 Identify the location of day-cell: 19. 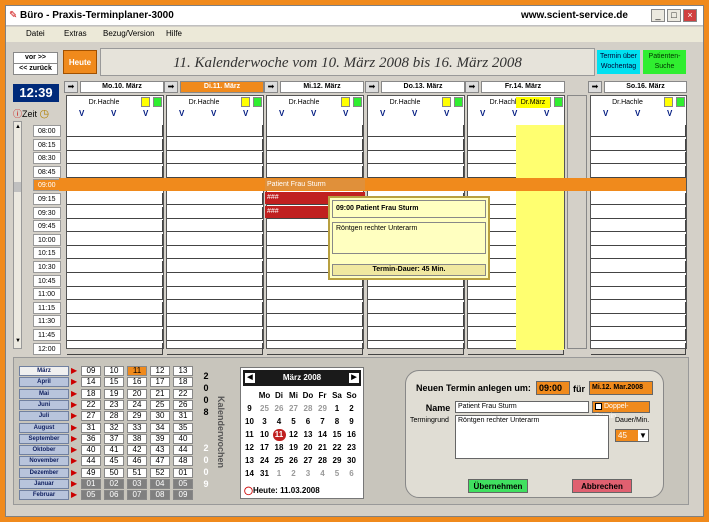
(293, 448).